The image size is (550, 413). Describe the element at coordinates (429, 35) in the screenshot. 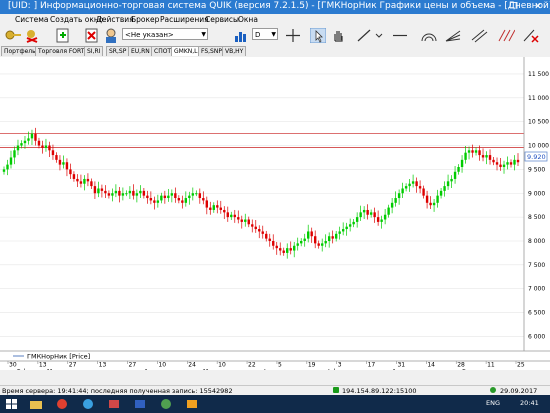

I see `arc-tool-icon` at that location.